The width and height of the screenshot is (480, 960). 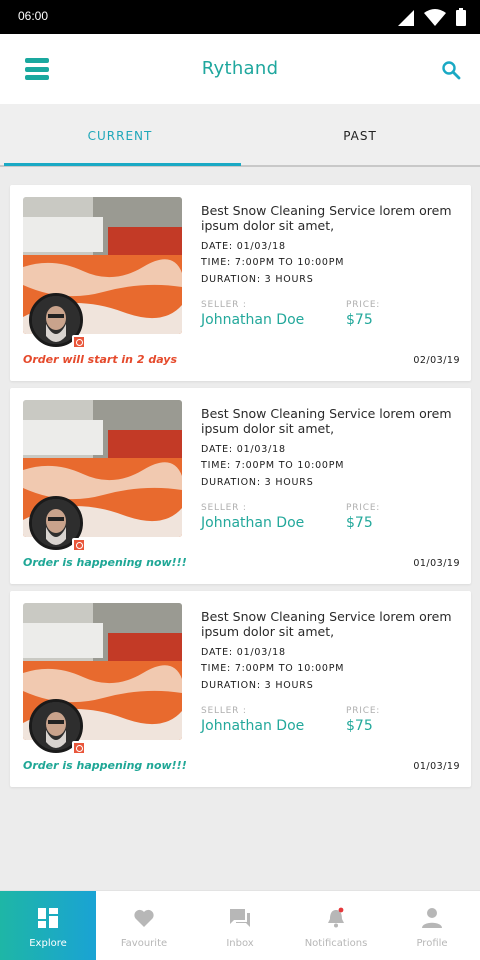 What do you see at coordinates (435, 17) in the screenshot?
I see `wifi-icon` at bounding box center [435, 17].